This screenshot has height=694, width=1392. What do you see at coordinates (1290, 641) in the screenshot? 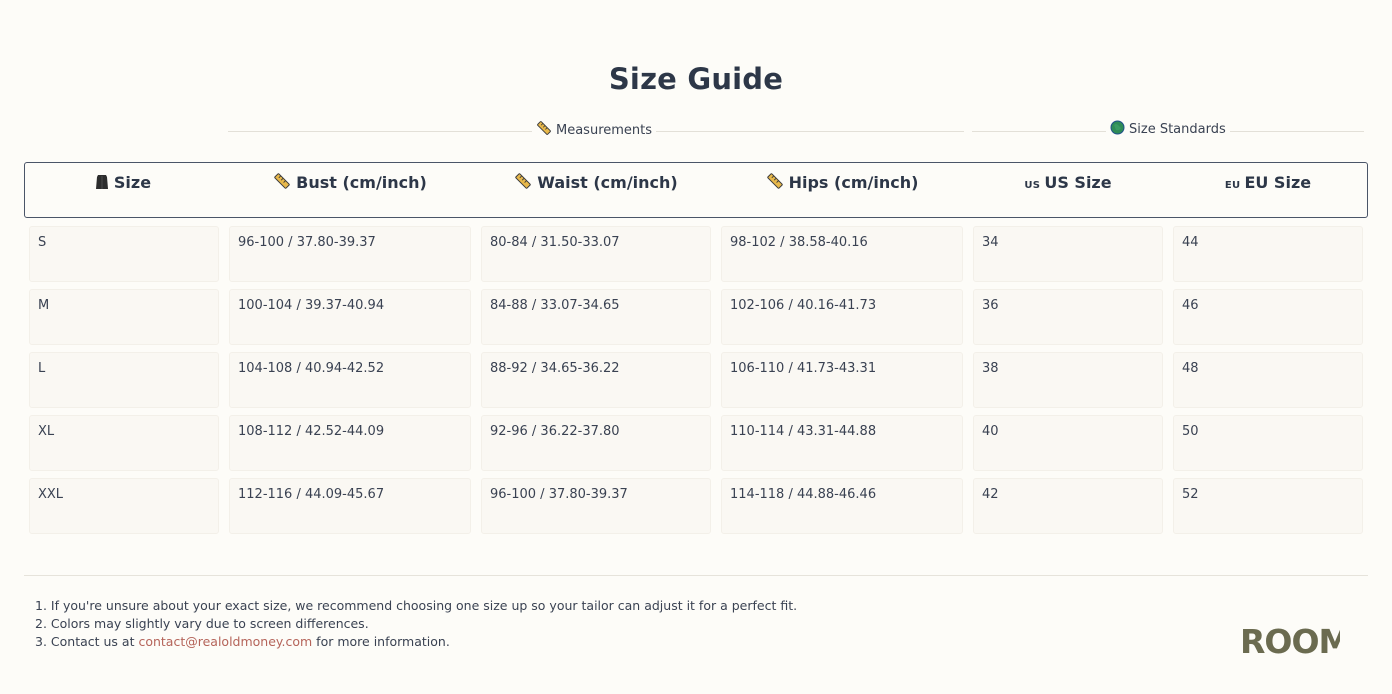
I see `logo-text: ROOM` at bounding box center [1290, 641].